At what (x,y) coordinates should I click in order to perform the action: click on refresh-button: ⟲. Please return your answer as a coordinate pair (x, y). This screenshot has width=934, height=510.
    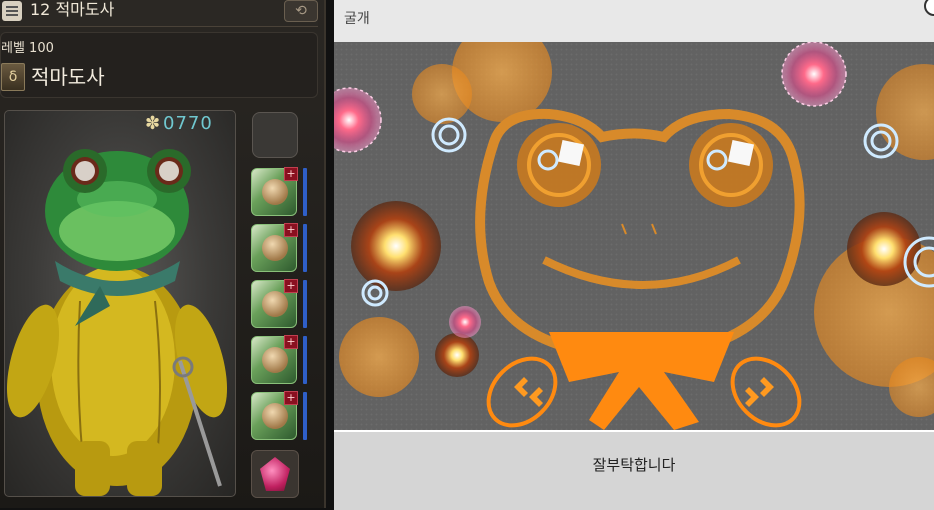
    Looking at the image, I should click on (301, 11).